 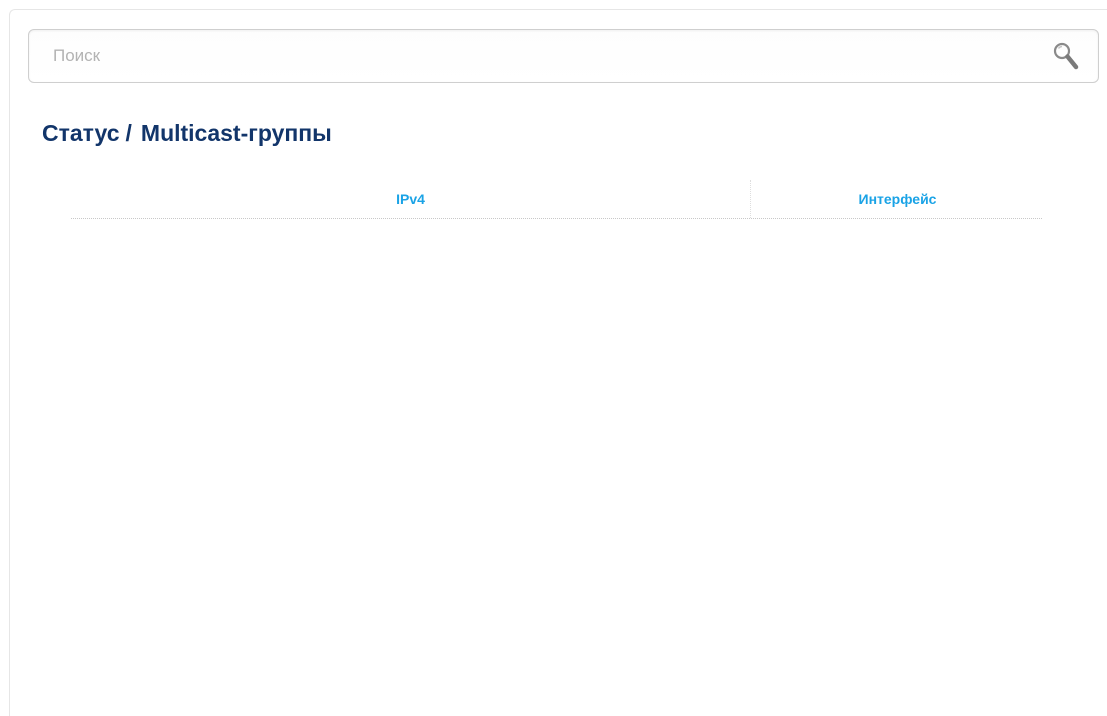 I want to click on multicast-groups-table: IPv4 Интерфейс, so click(x=556, y=199).